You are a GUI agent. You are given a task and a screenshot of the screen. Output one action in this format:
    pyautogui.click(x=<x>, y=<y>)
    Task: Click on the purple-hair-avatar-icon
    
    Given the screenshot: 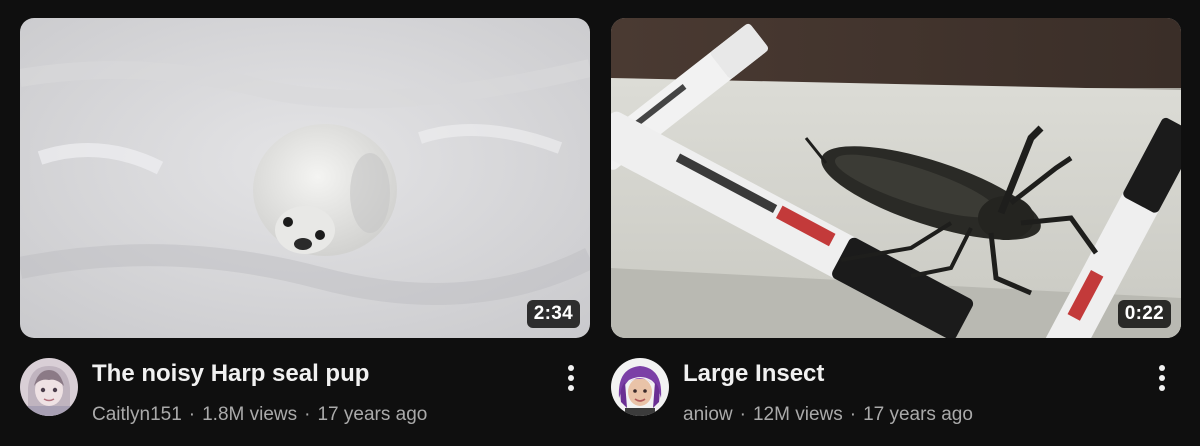 What is the action you would take?
    pyautogui.click(x=640, y=387)
    